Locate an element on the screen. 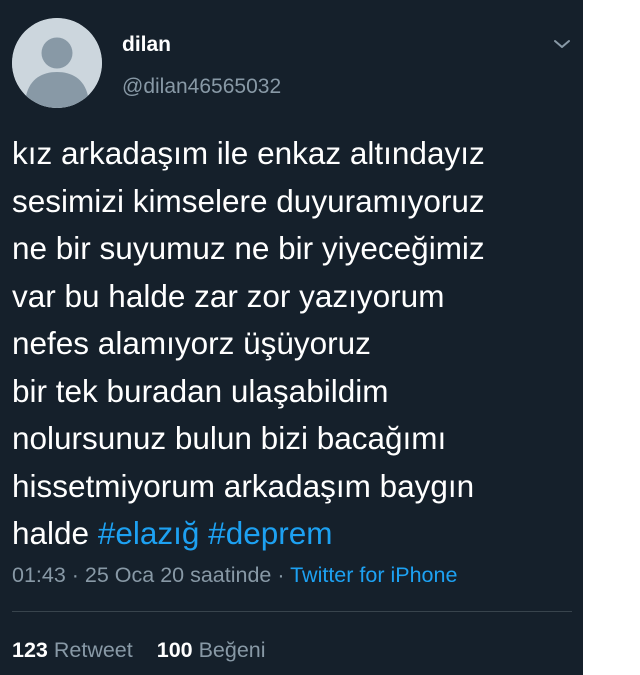 The height and width of the screenshot is (675, 640). retweets-stat: 123 Retweet is located at coordinates (72, 650).